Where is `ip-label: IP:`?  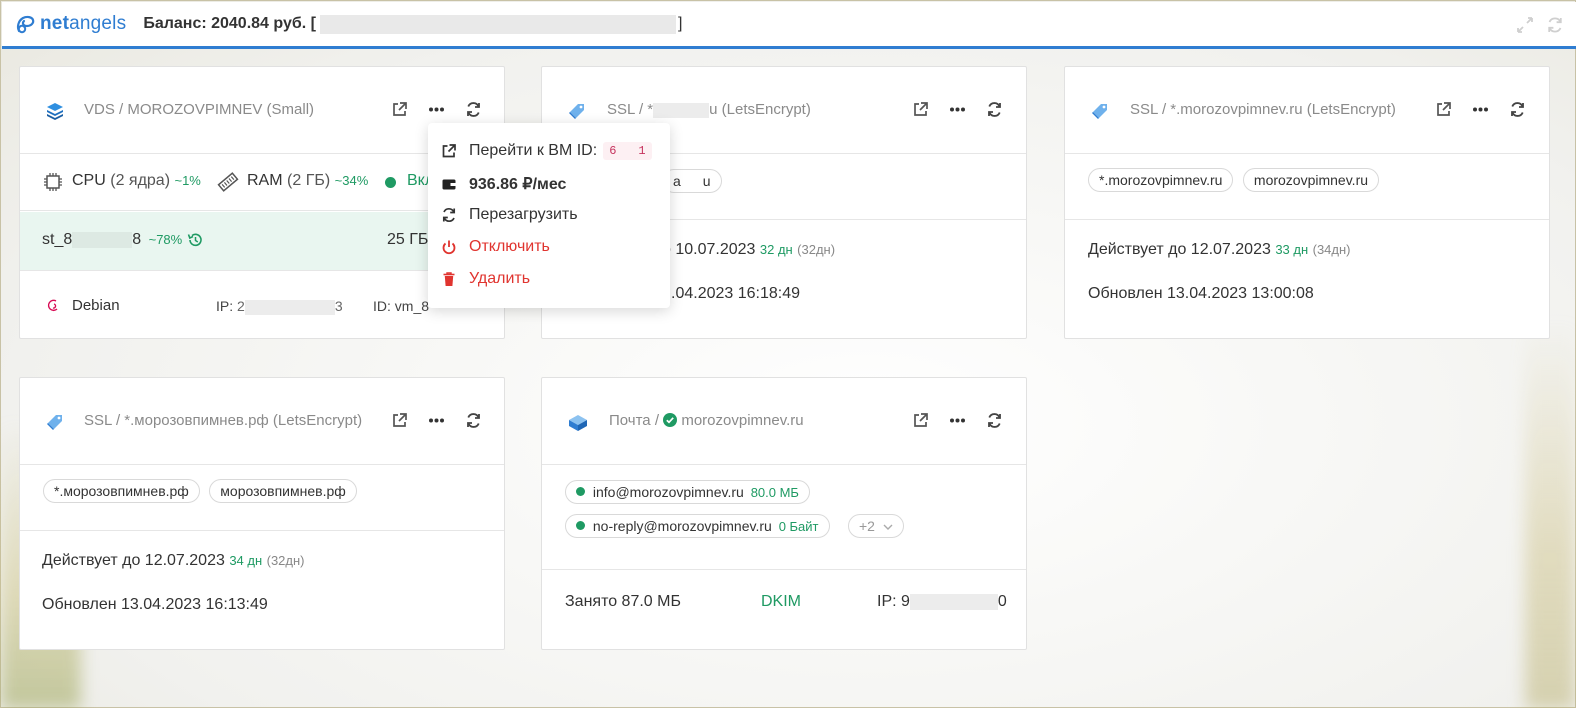
ip-label: IP: is located at coordinates (225, 306).